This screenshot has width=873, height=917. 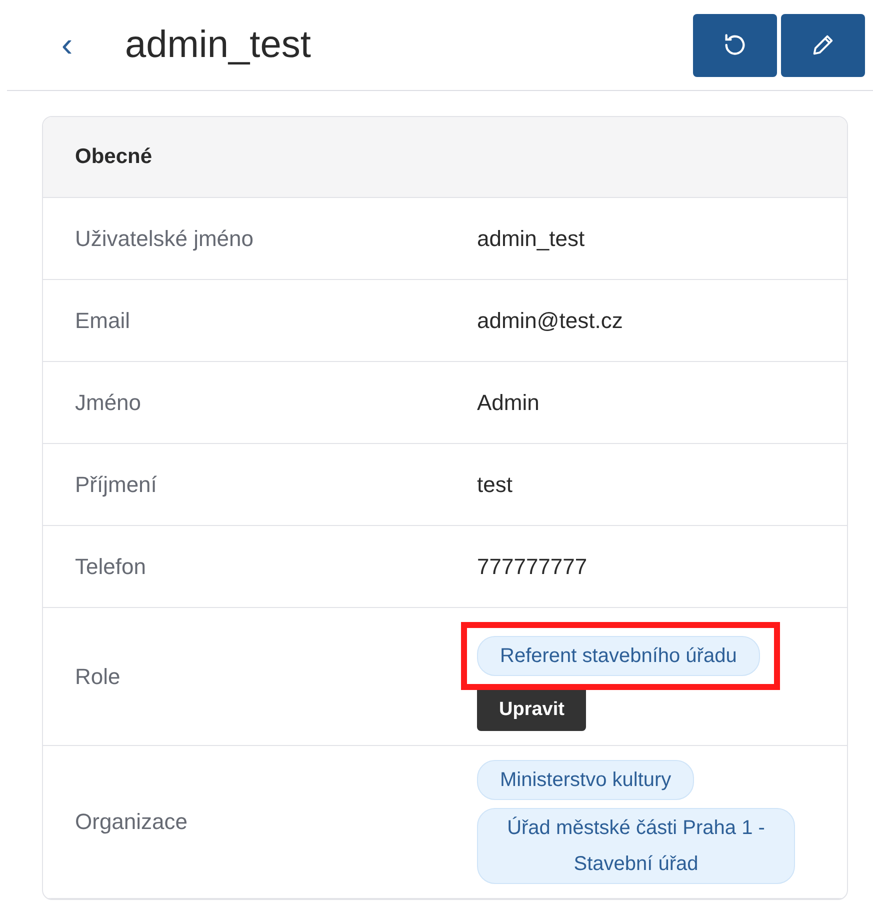 I want to click on field-label: Email, so click(x=103, y=321).